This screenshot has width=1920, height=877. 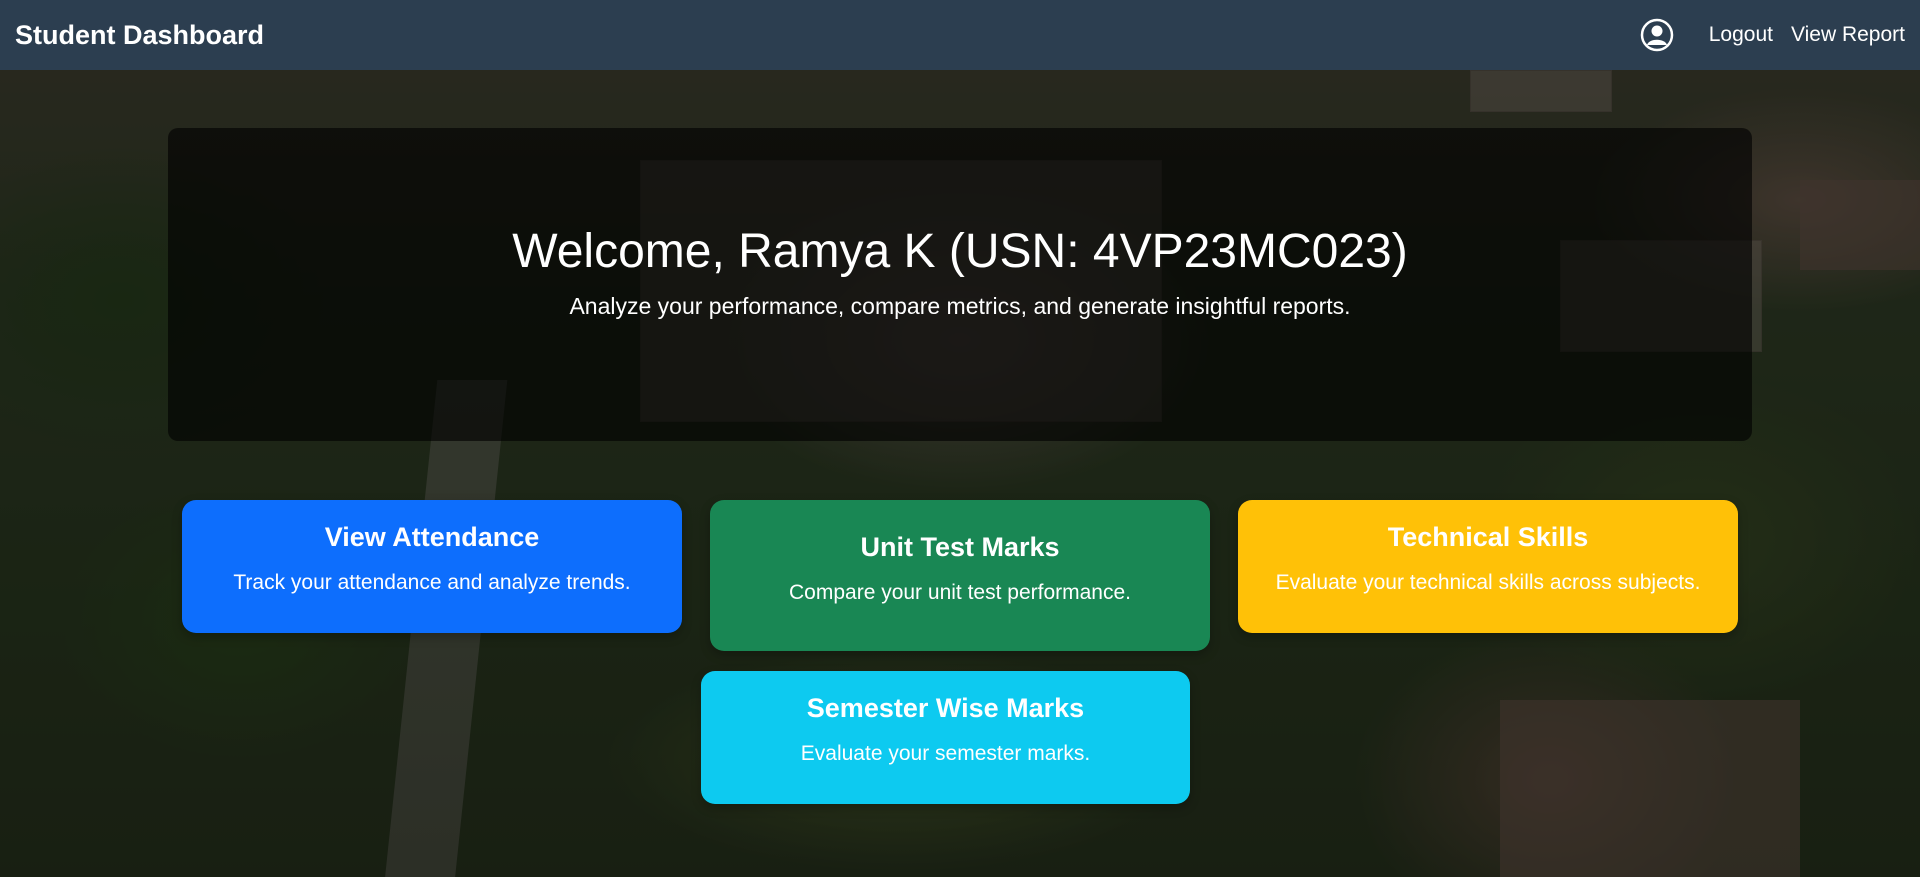 I want to click on welcome-title: Welcome, Ramya K (USN: 4VP23MC023), so click(x=960, y=251).